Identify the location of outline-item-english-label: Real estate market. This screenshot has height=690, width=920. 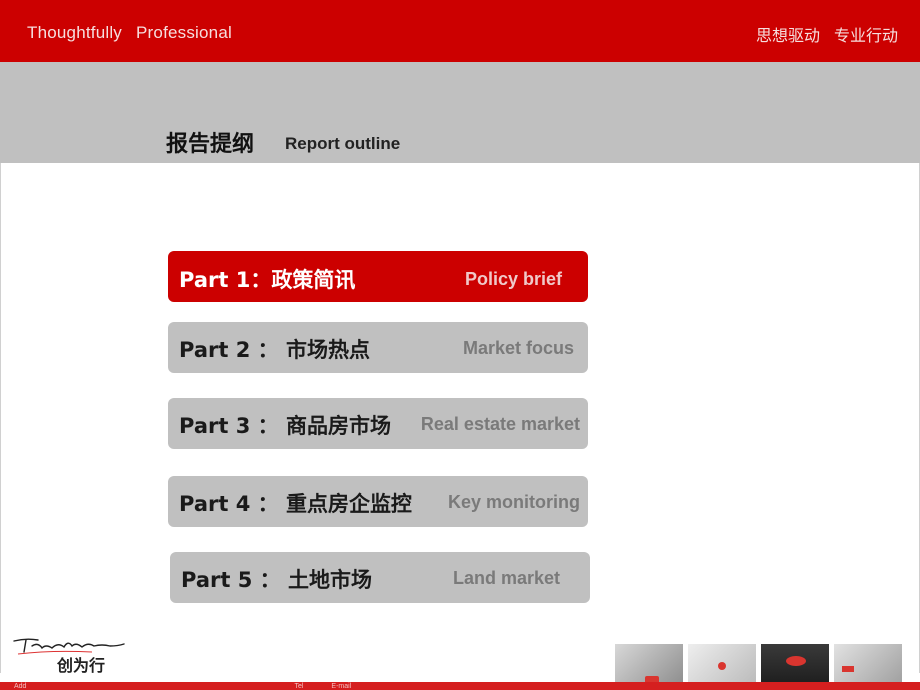
(500, 424).